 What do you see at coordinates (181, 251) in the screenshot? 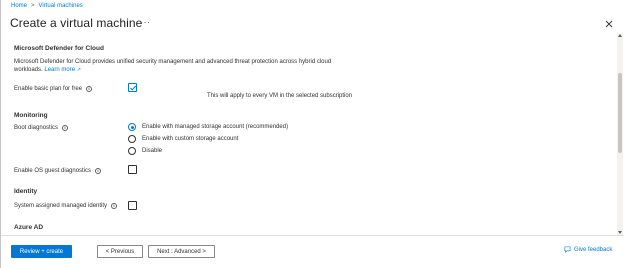
I see `next-advanced-button: Next : Advanced >` at bounding box center [181, 251].